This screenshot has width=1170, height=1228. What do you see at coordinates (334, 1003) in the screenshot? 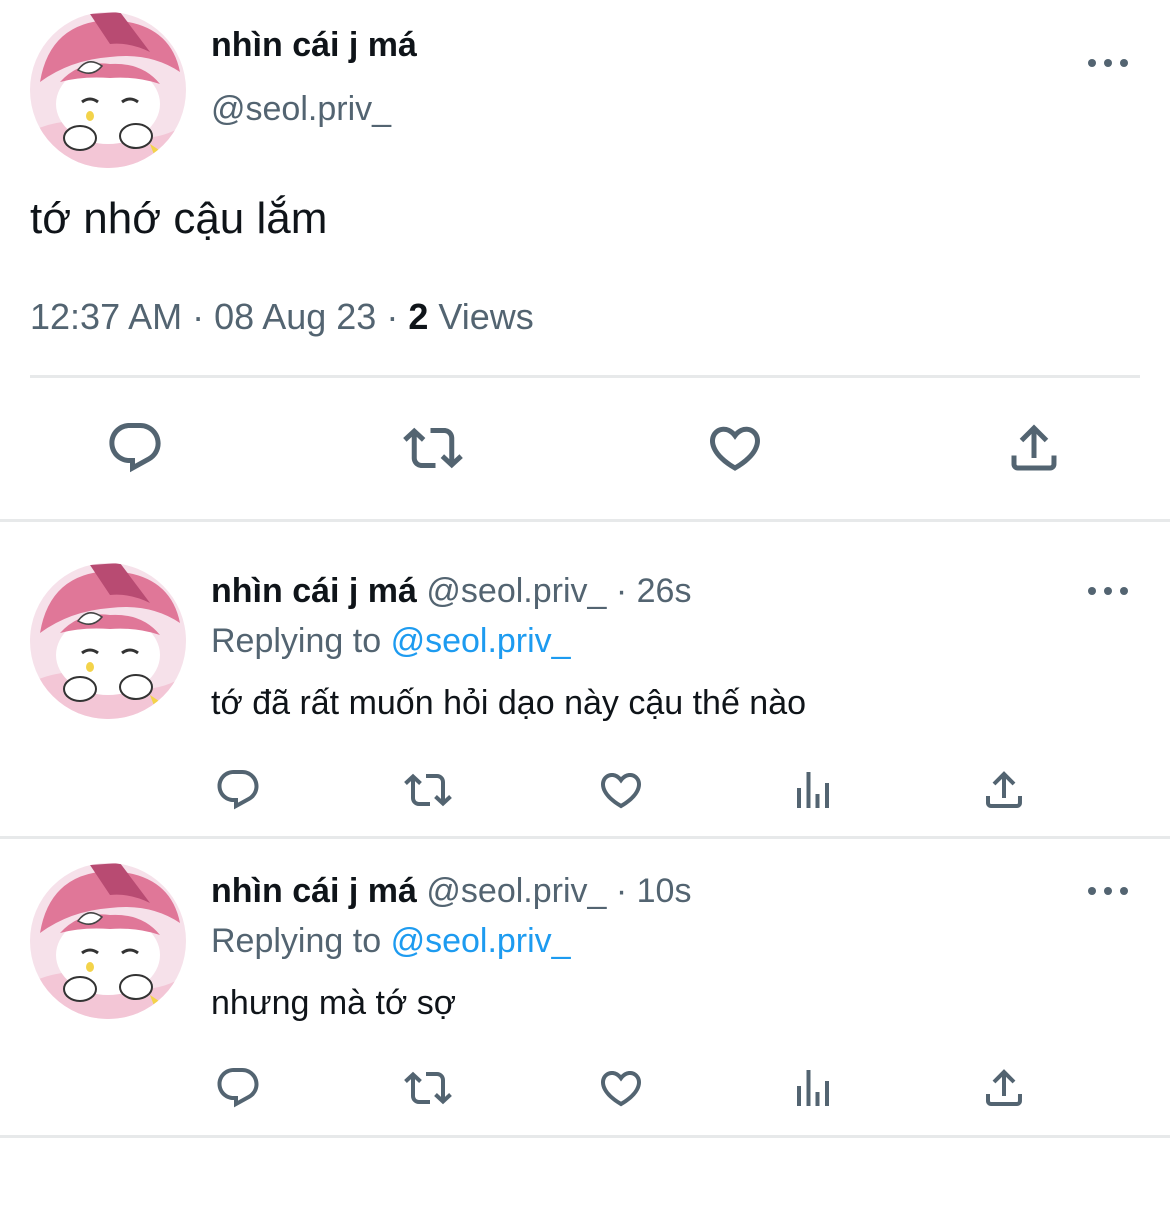
I see `reply-text: nhưng mà tớ sợ` at bounding box center [334, 1003].